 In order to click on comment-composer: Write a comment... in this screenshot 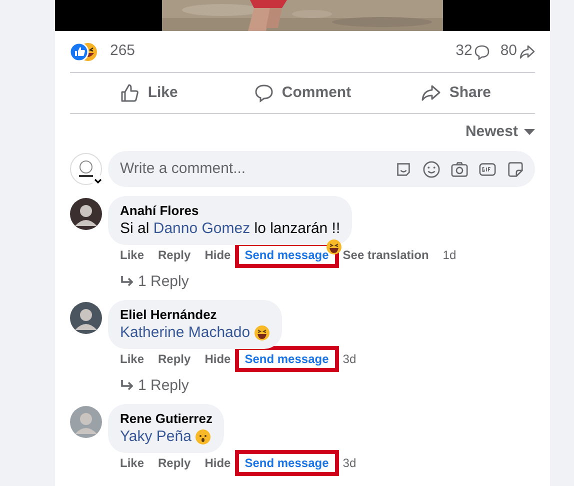, I will do `click(321, 169)`.